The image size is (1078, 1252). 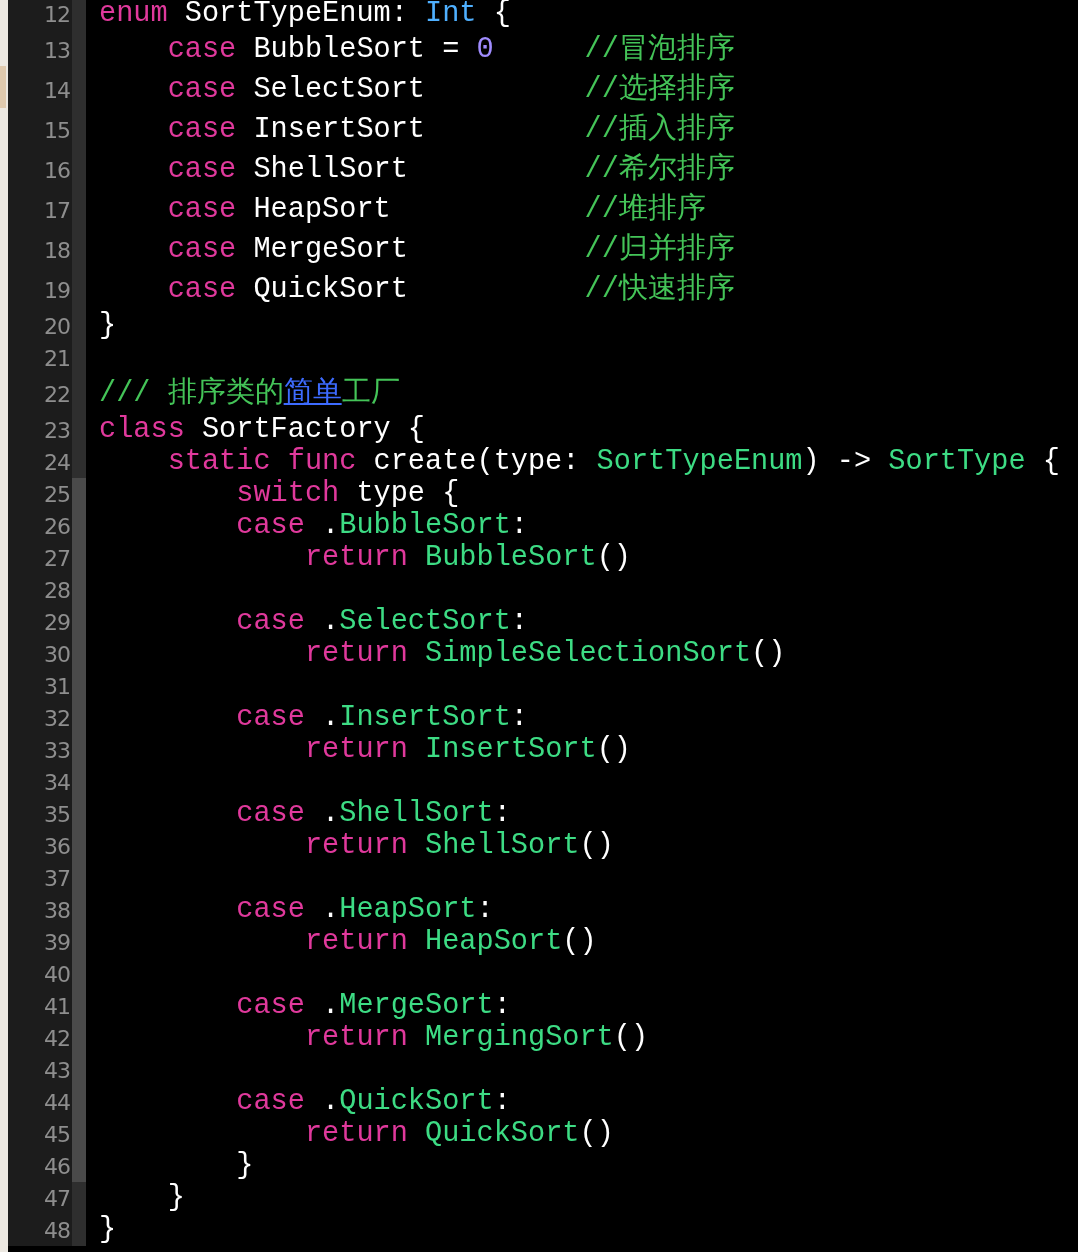 What do you see at coordinates (659, 290) in the screenshot?
I see `code-comment: //快速排序` at bounding box center [659, 290].